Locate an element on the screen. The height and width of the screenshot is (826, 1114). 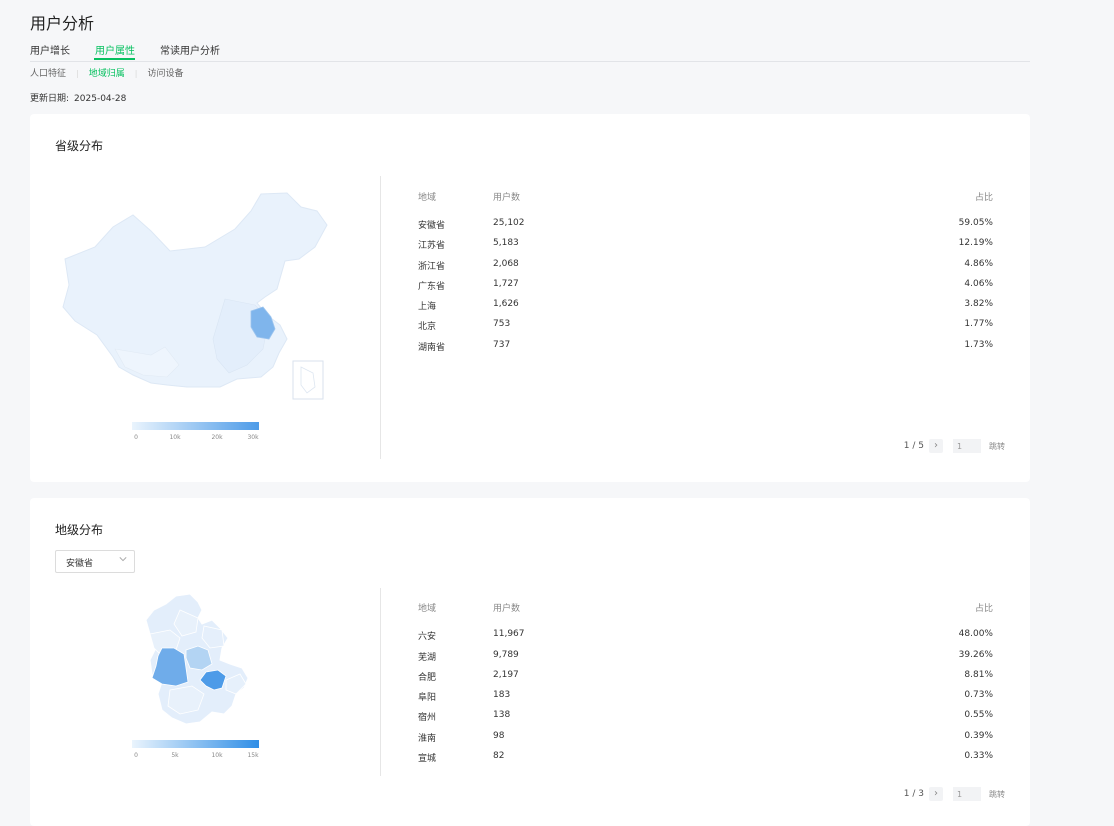
tab-user-attributes: 用户属性 is located at coordinates (115, 49).